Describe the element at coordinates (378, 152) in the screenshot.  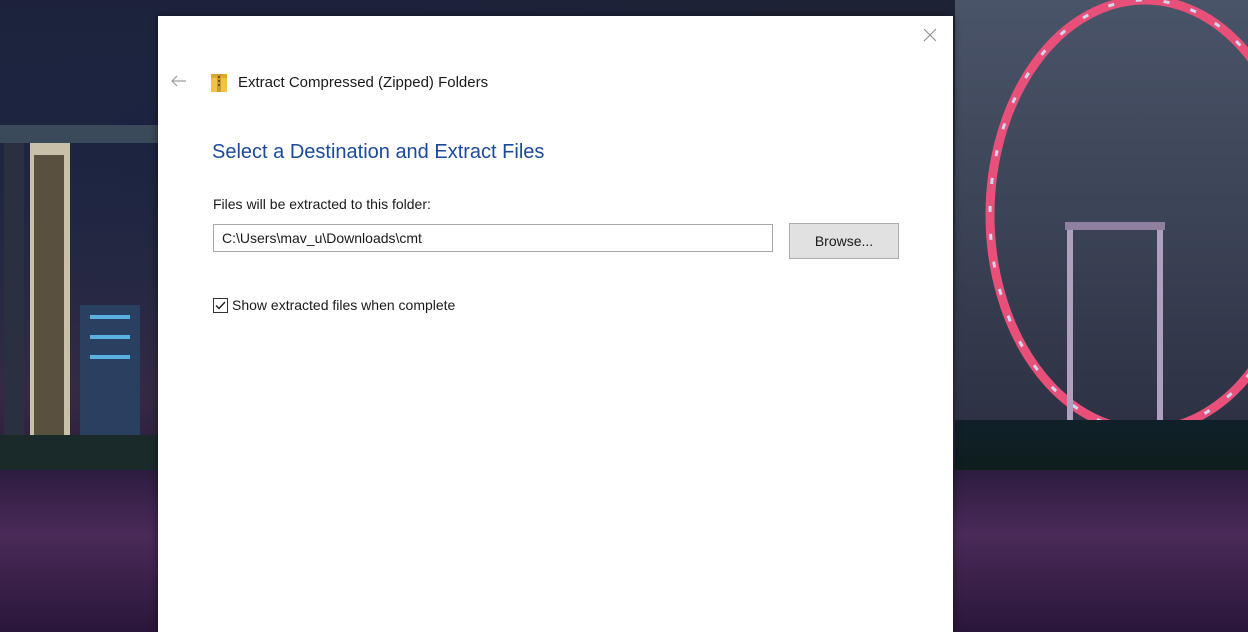
I see `page-heading: Select a Destination and Extract Files` at that location.